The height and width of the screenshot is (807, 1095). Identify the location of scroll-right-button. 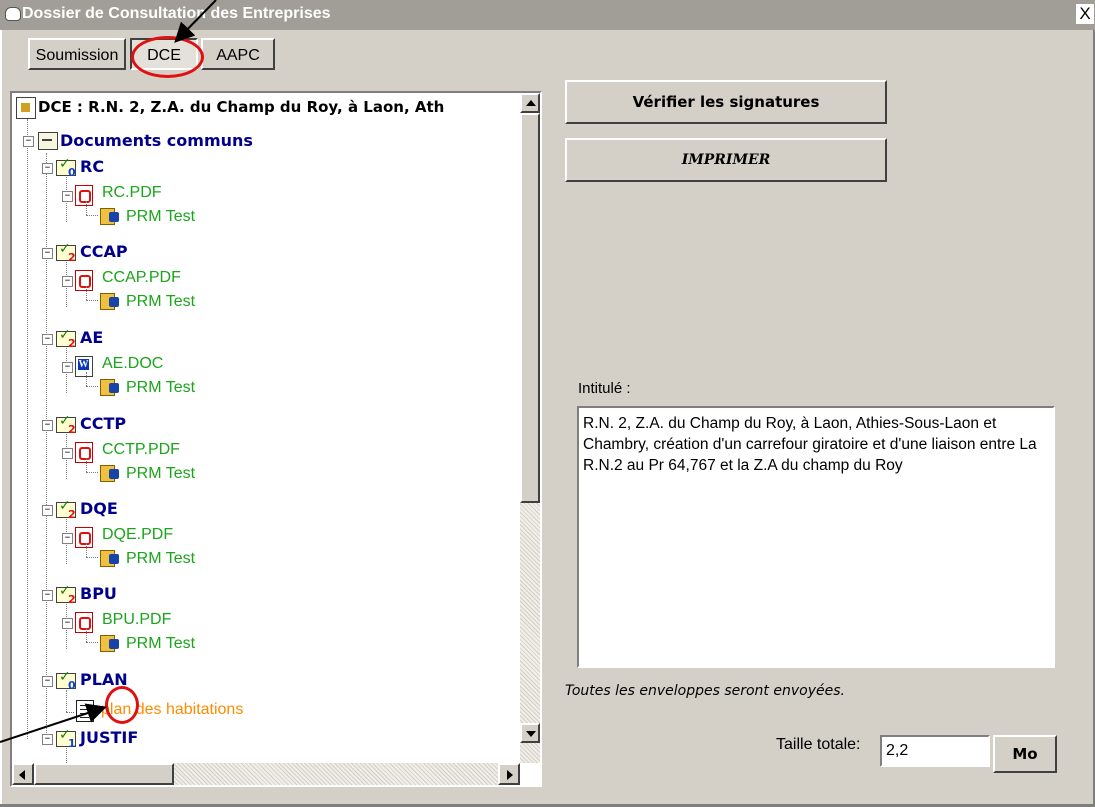
(509, 774).